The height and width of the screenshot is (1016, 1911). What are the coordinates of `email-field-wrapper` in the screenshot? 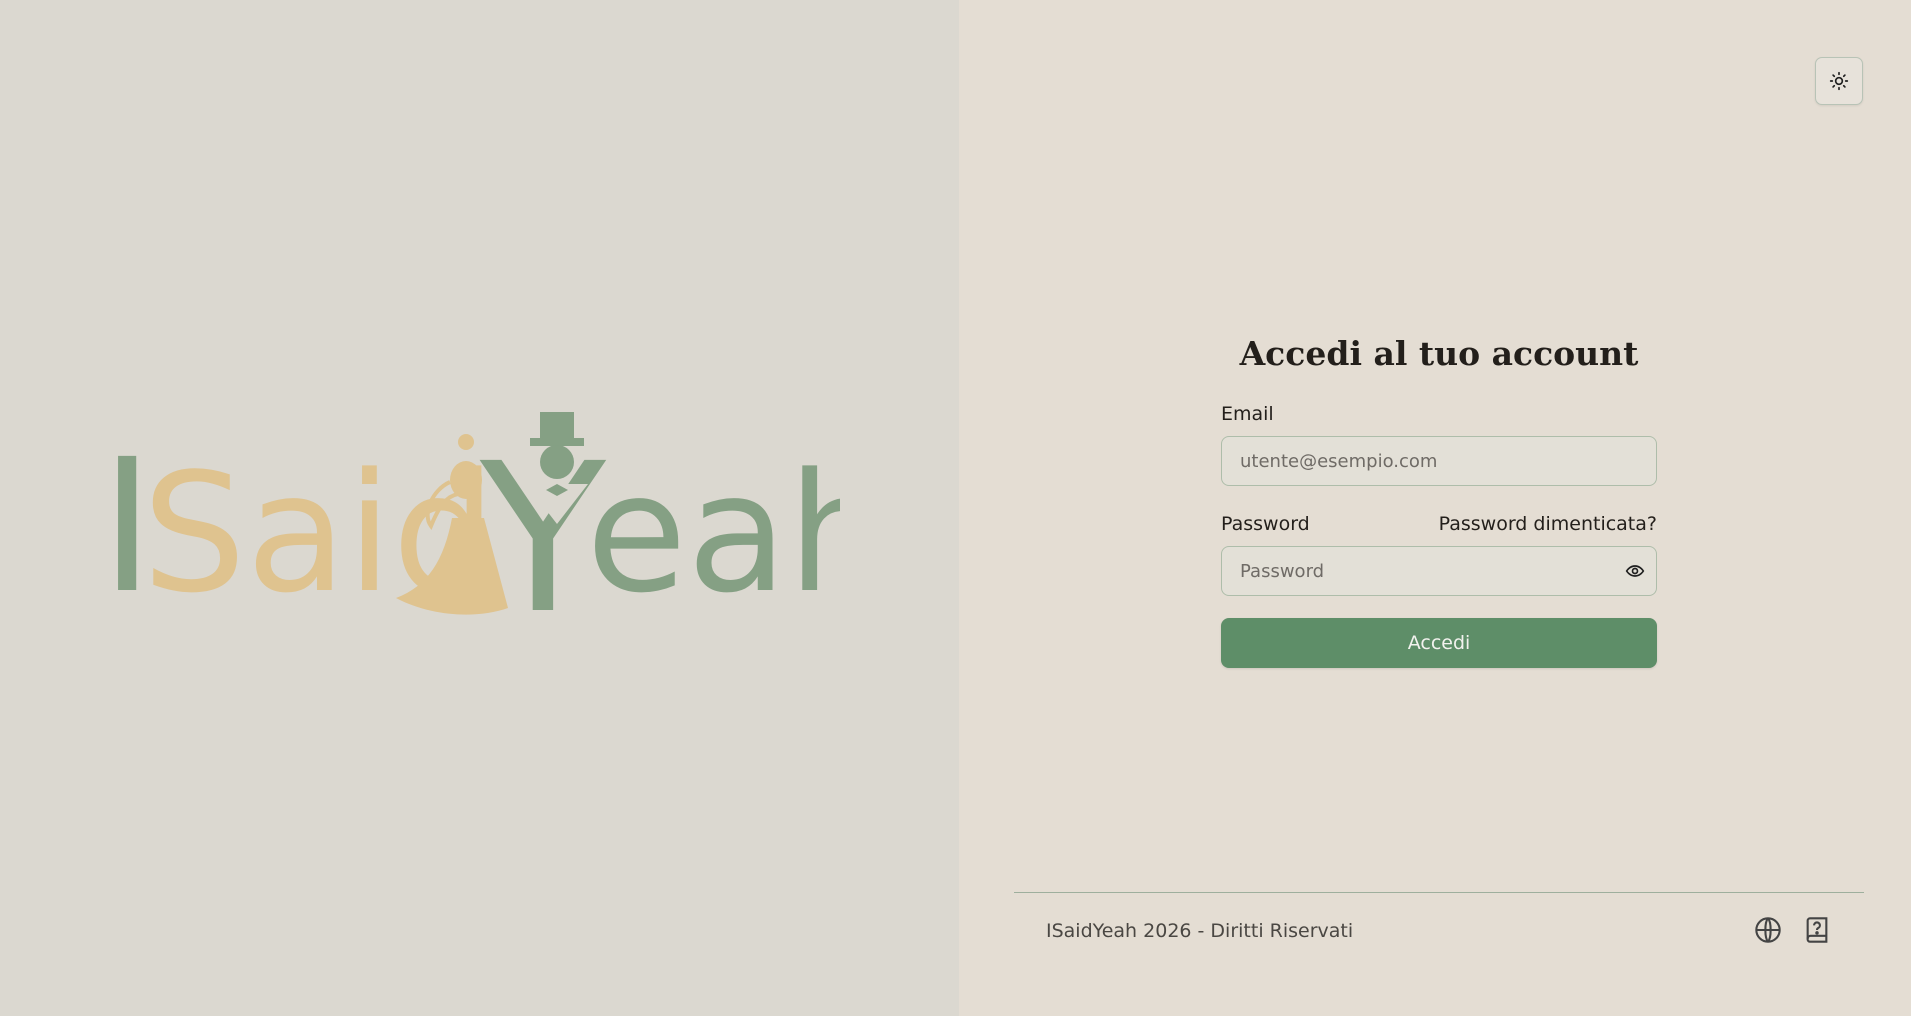 It's located at (1439, 461).